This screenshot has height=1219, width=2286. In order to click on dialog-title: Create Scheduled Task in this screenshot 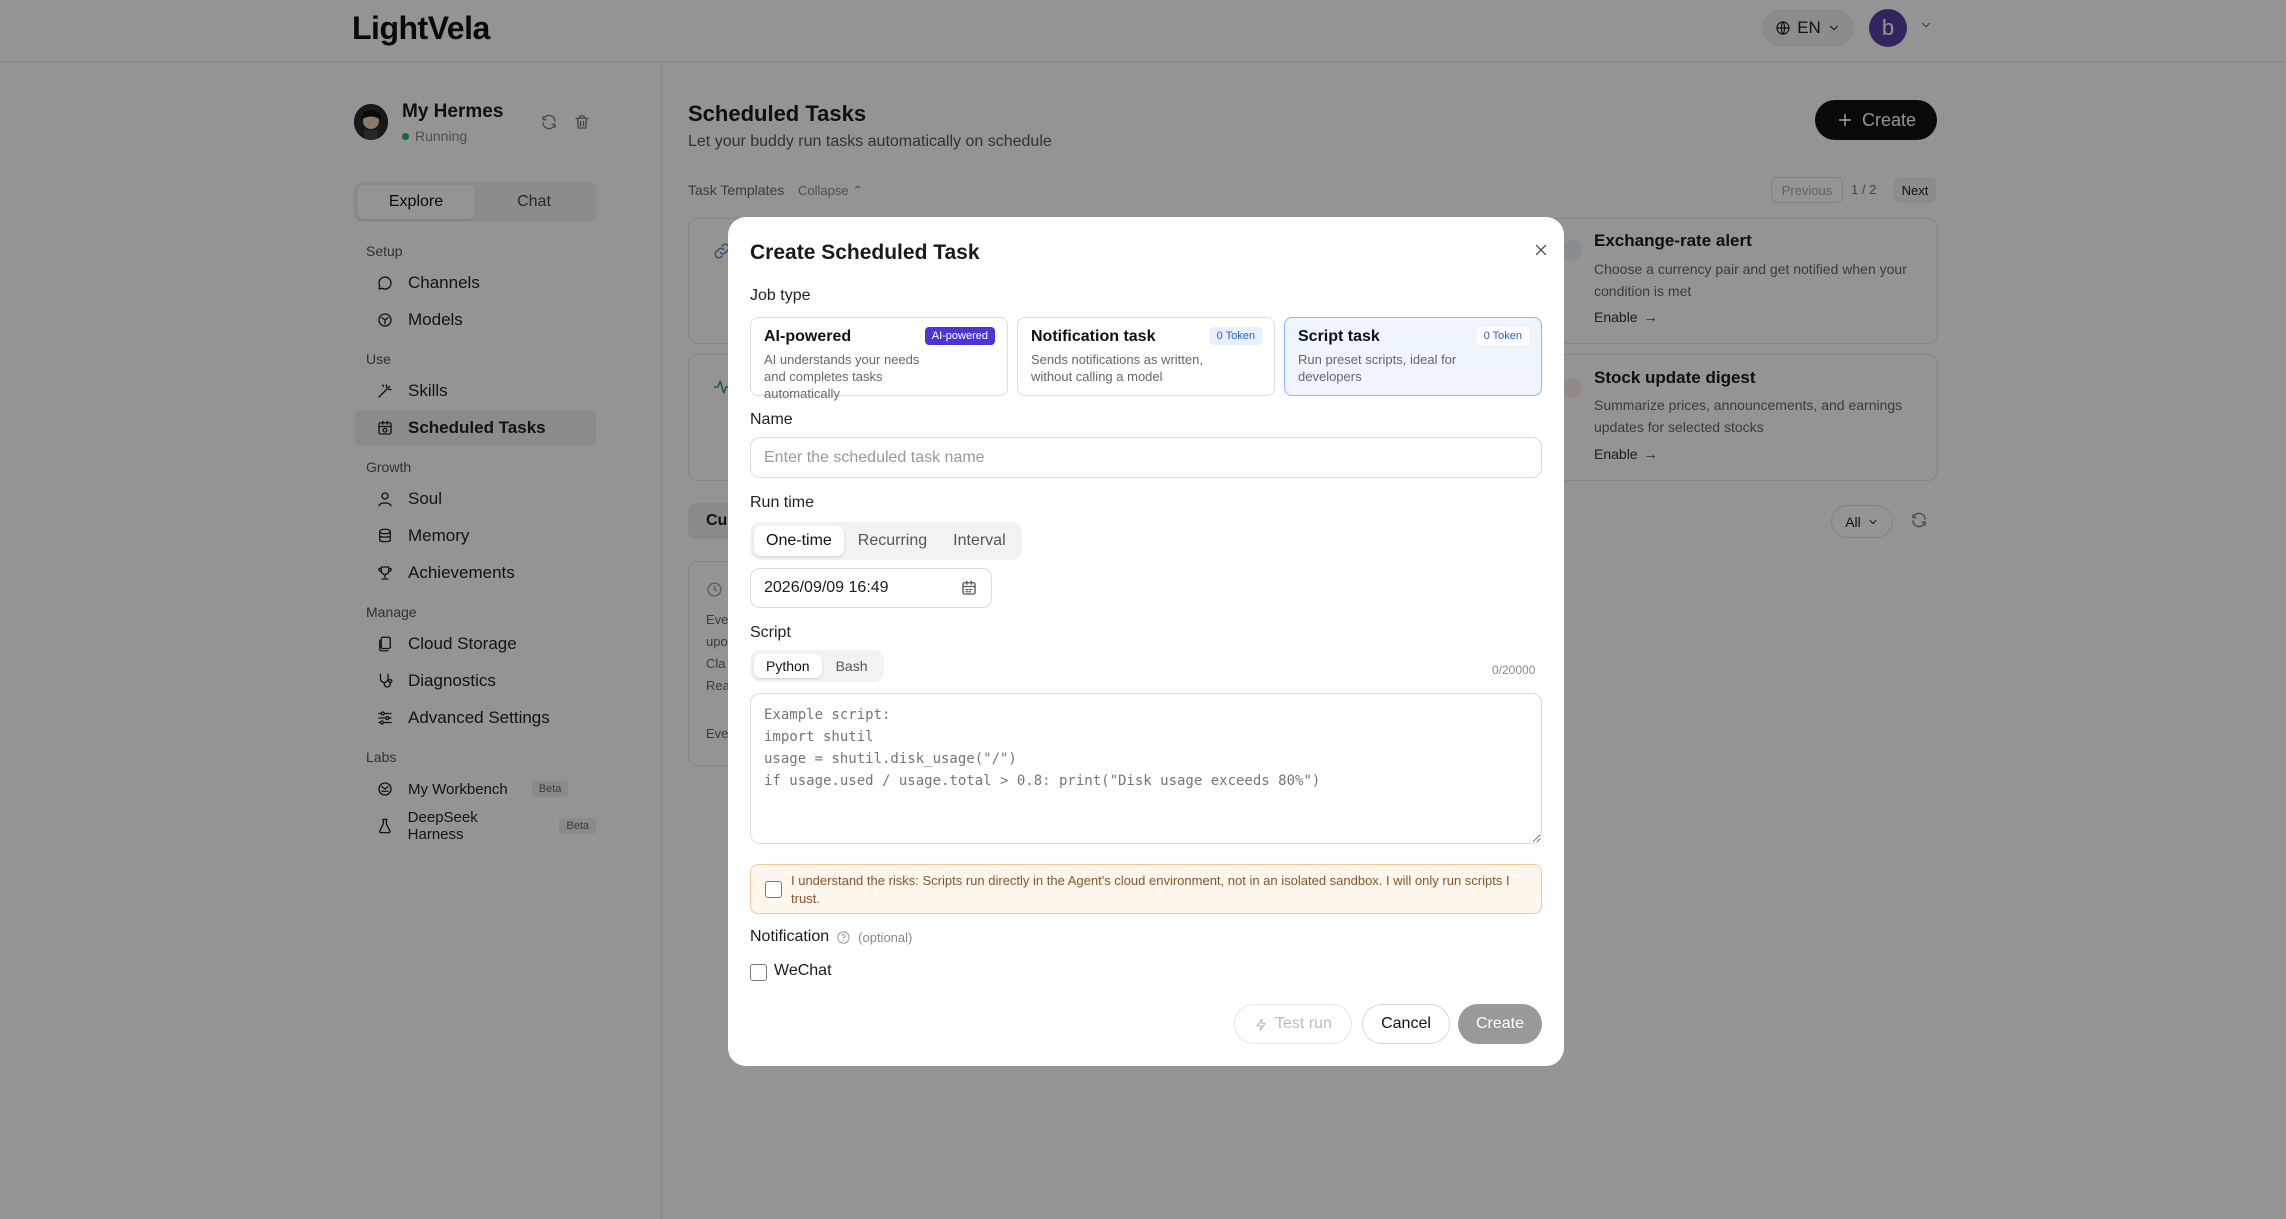, I will do `click(865, 252)`.